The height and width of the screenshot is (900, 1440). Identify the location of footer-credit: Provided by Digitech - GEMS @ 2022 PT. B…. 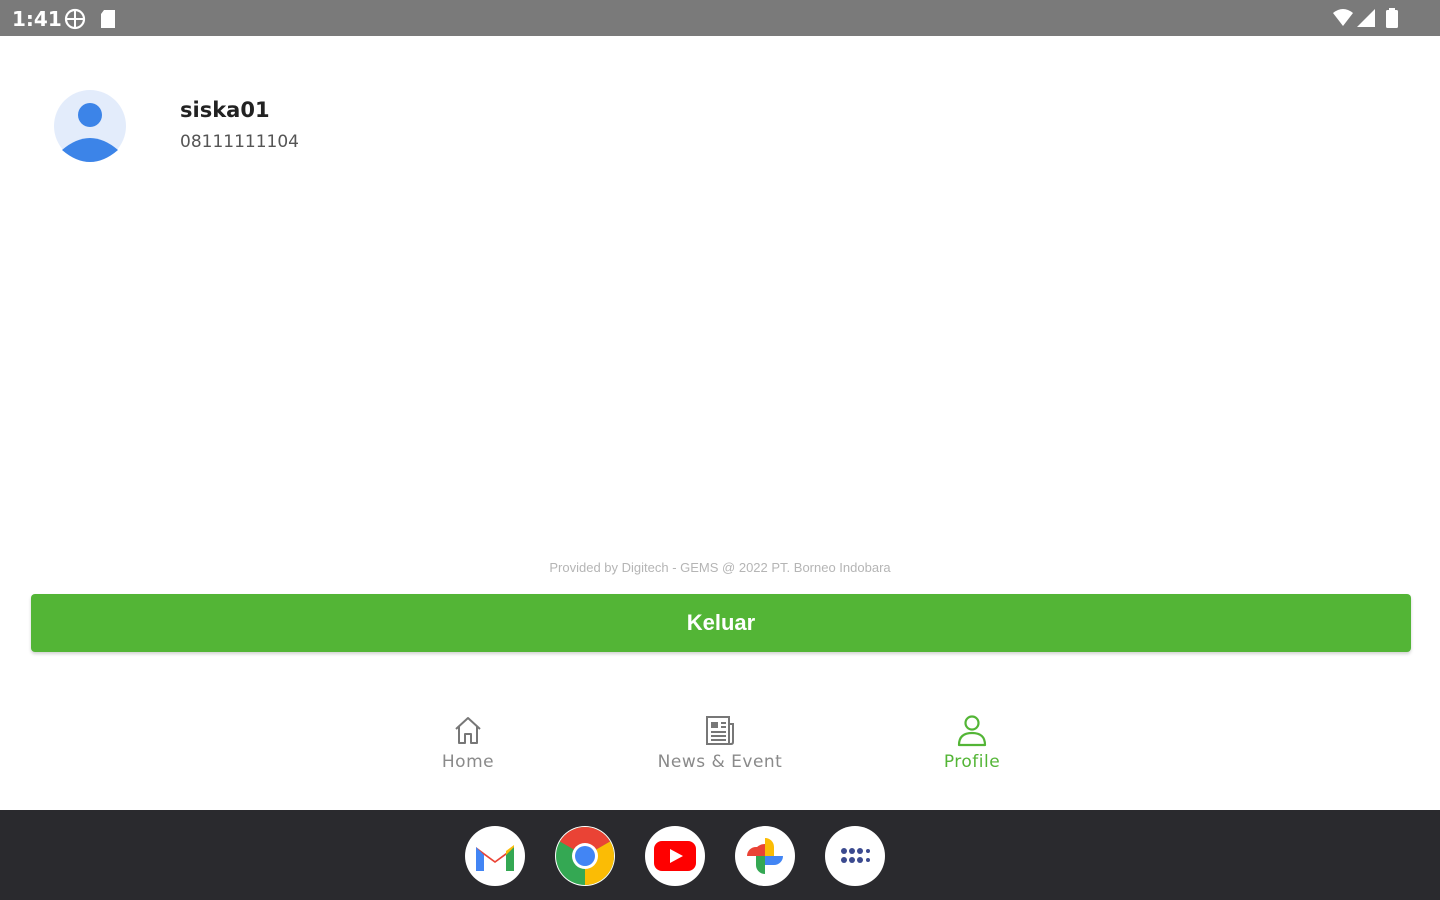
(720, 567).